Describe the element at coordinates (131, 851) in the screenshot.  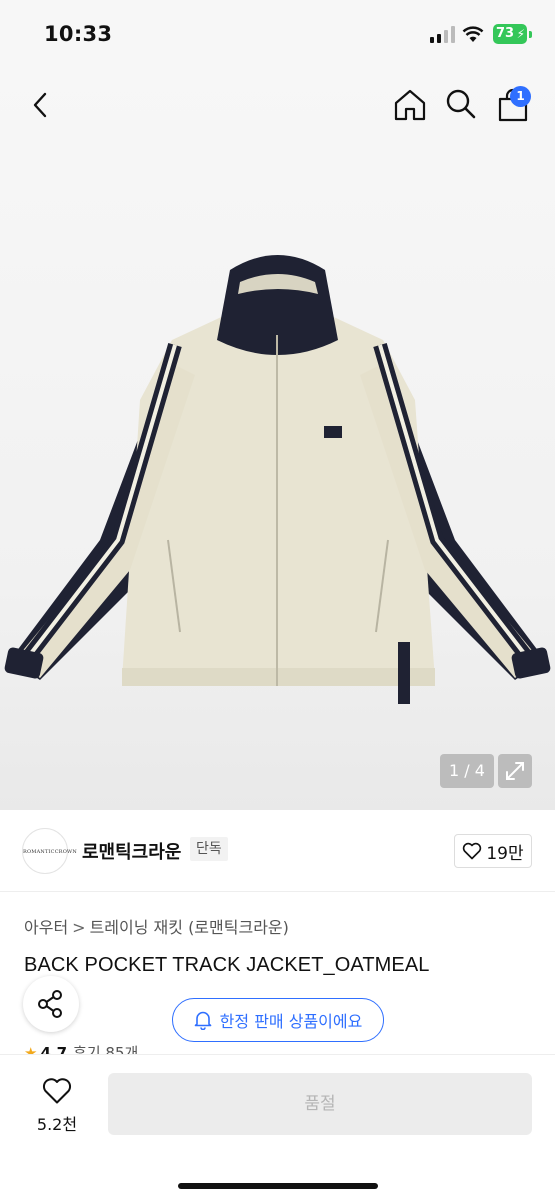
I see `brand-name: 로맨틱크라운` at that location.